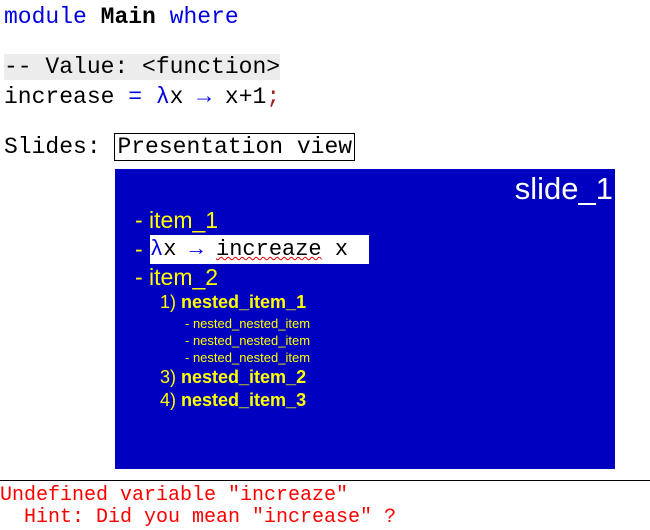 This screenshot has width=650, height=530. What do you see at coordinates (174, 495) in the screenshot?
I see `error-message: Undefined variable "increaze"` at bounding box center [174, 495].